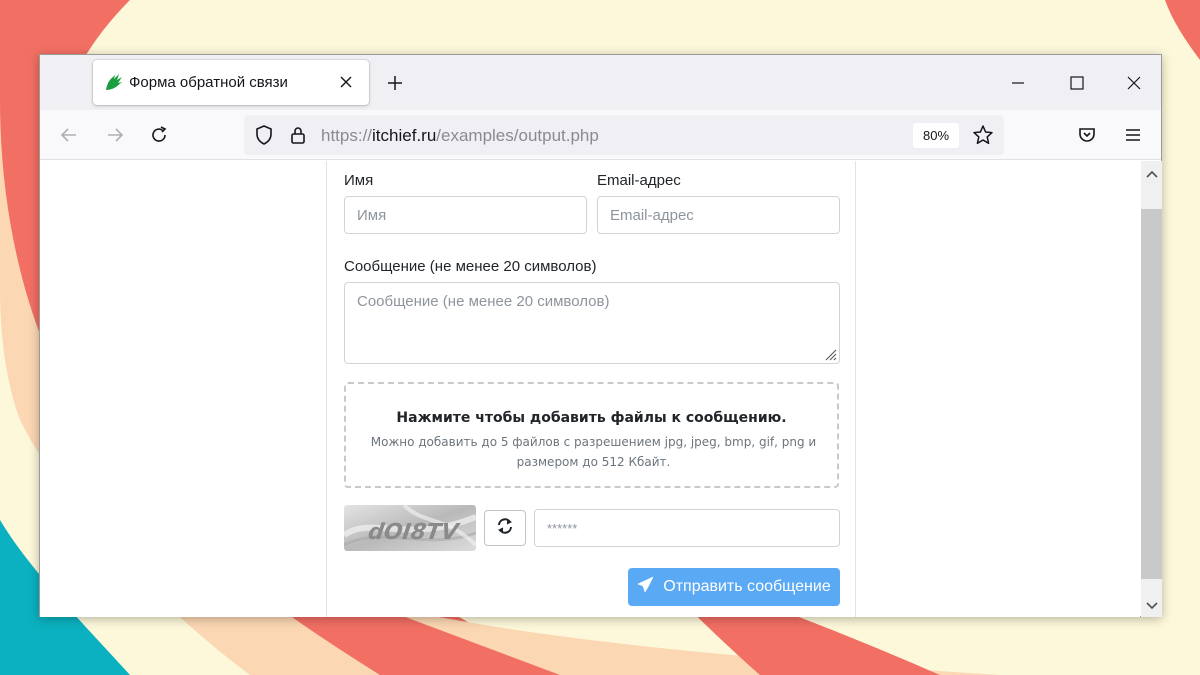 This screenshot has width=1200, height=675. I want to click on url-path: /examples/output.php, so click(517, 135).